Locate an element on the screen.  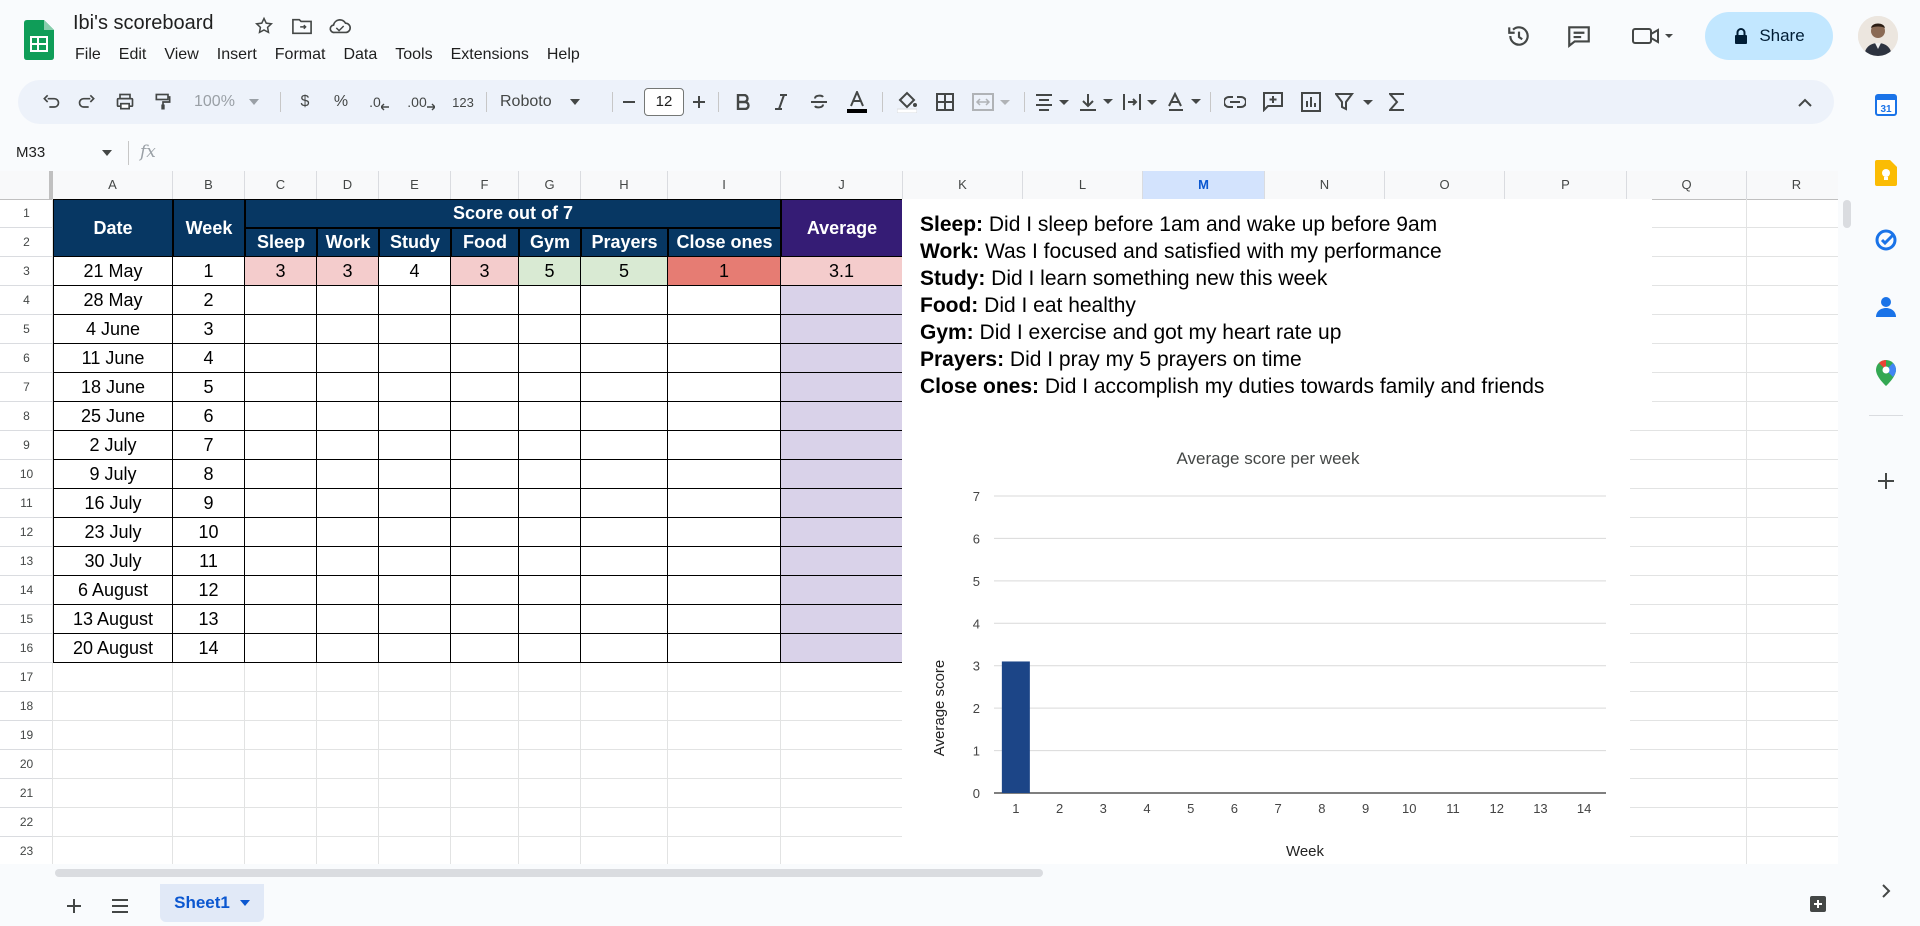
get-addons-icon is located at coordinates (1886, 481).